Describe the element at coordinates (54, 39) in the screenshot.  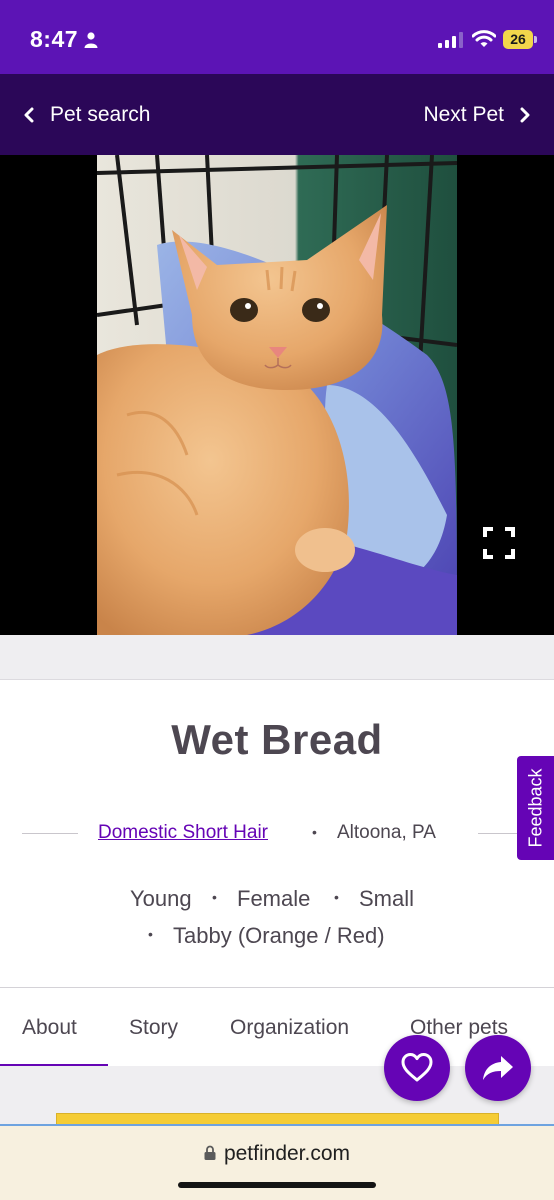
I see `status-time: 8:47` at that location.